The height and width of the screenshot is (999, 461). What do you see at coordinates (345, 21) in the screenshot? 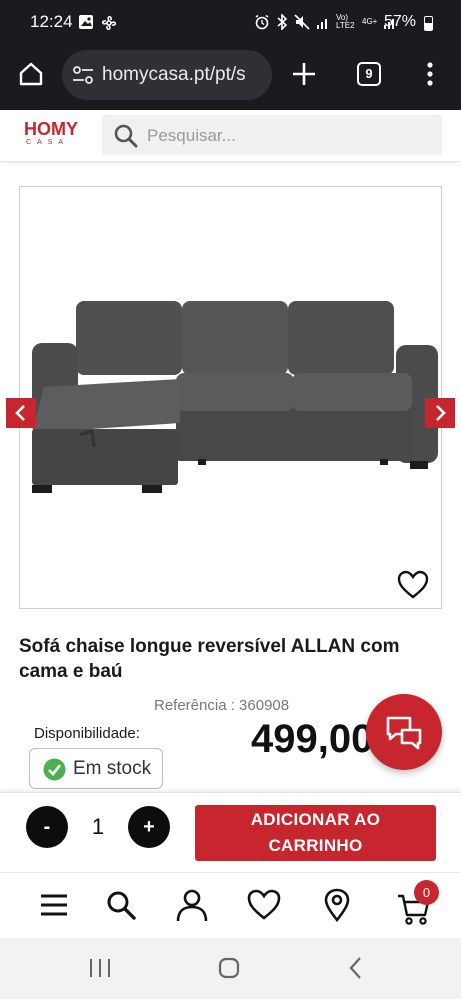
I see `network-type-label: Vo) LTE2` at bounding box center [345, 21].